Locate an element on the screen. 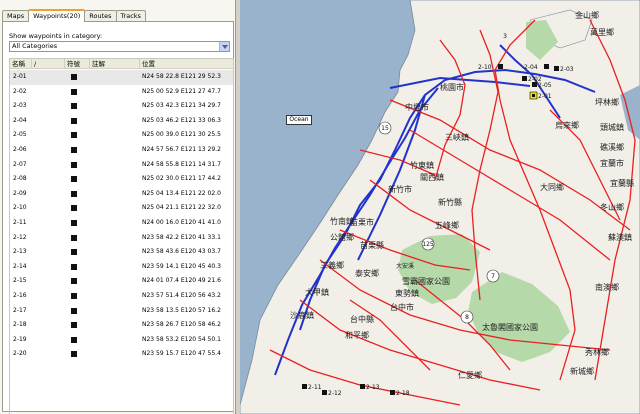 Image resolution: width=640 pixels, height=414 pixels. waypoint-name: 2-06 is located at coordinates (20, 149).